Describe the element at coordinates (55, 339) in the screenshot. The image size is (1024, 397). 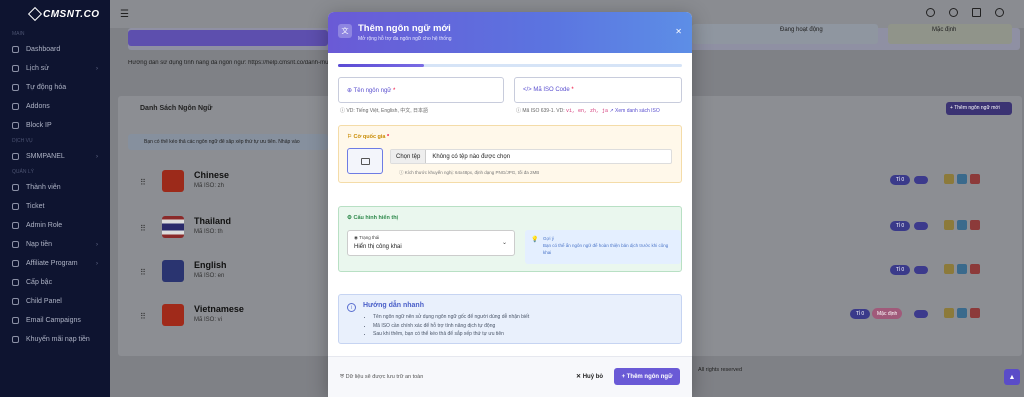
I see `sidebar-item-deposit-promo: Khuyến mãi nạp tiền` at that location.